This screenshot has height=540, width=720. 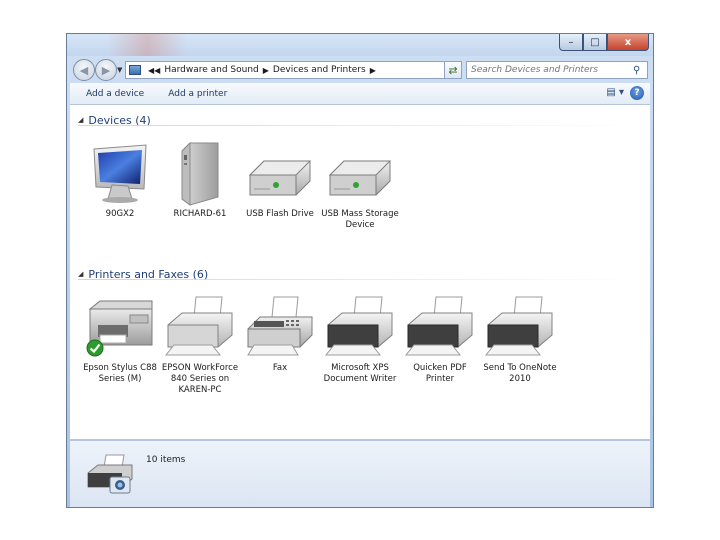 What do you see at coordinates (135, 70) in the screenshot?
I see `control-panel-icon` at bounding box center [135, 70].